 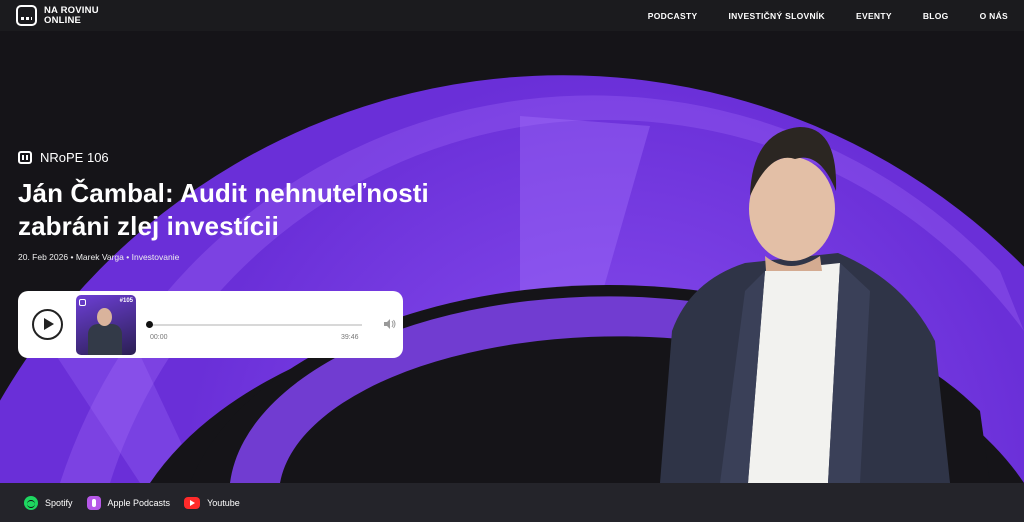 I want to click on nav-podcasty: PODCASTY, so click(x=673, y=16).